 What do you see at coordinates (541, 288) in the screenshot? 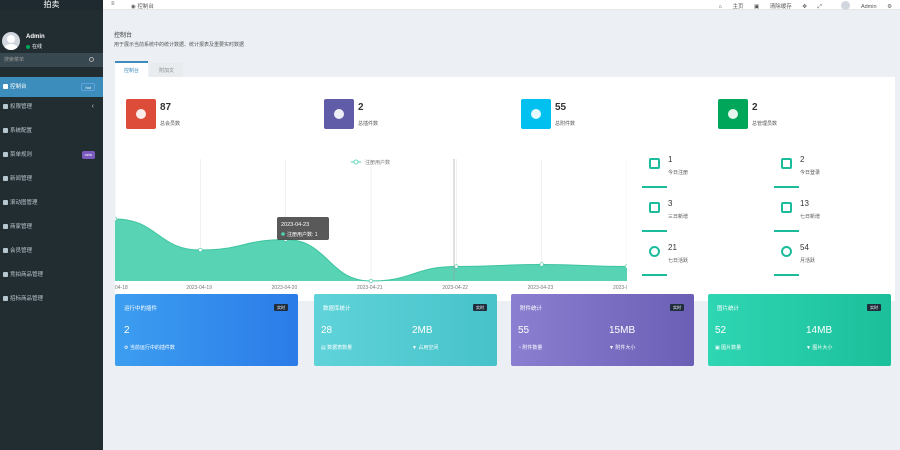
I see `x-tick-label: 2023-04-23` at bounding box center [541, 288].